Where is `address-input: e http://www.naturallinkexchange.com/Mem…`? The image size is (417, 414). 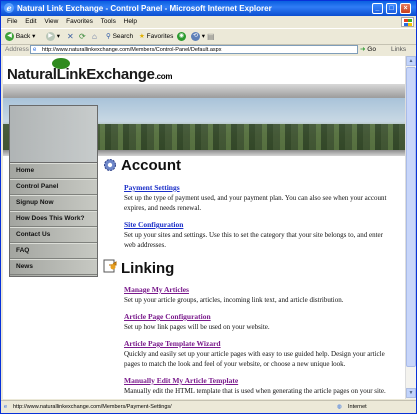 address-input: e http://www.naturallinkexchange.com/Mem… is located at coordinates (194, 49).